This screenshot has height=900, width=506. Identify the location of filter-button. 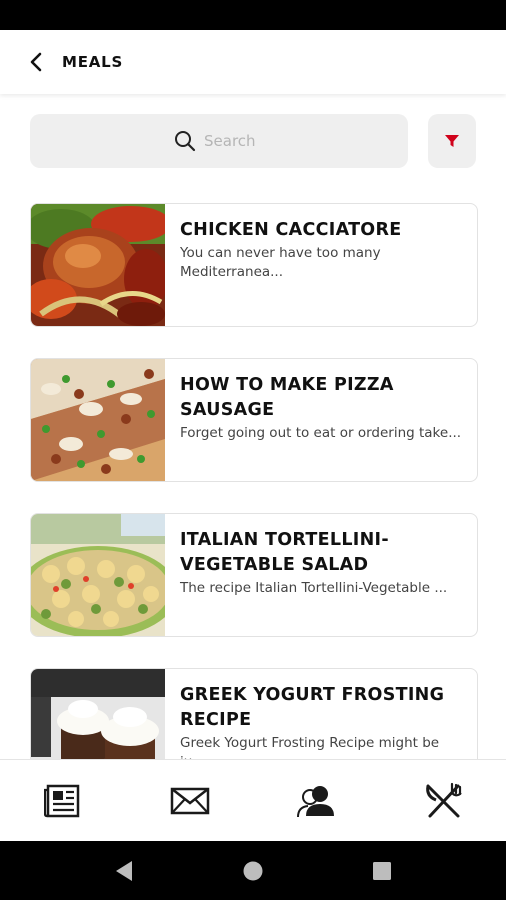
(452, 141).